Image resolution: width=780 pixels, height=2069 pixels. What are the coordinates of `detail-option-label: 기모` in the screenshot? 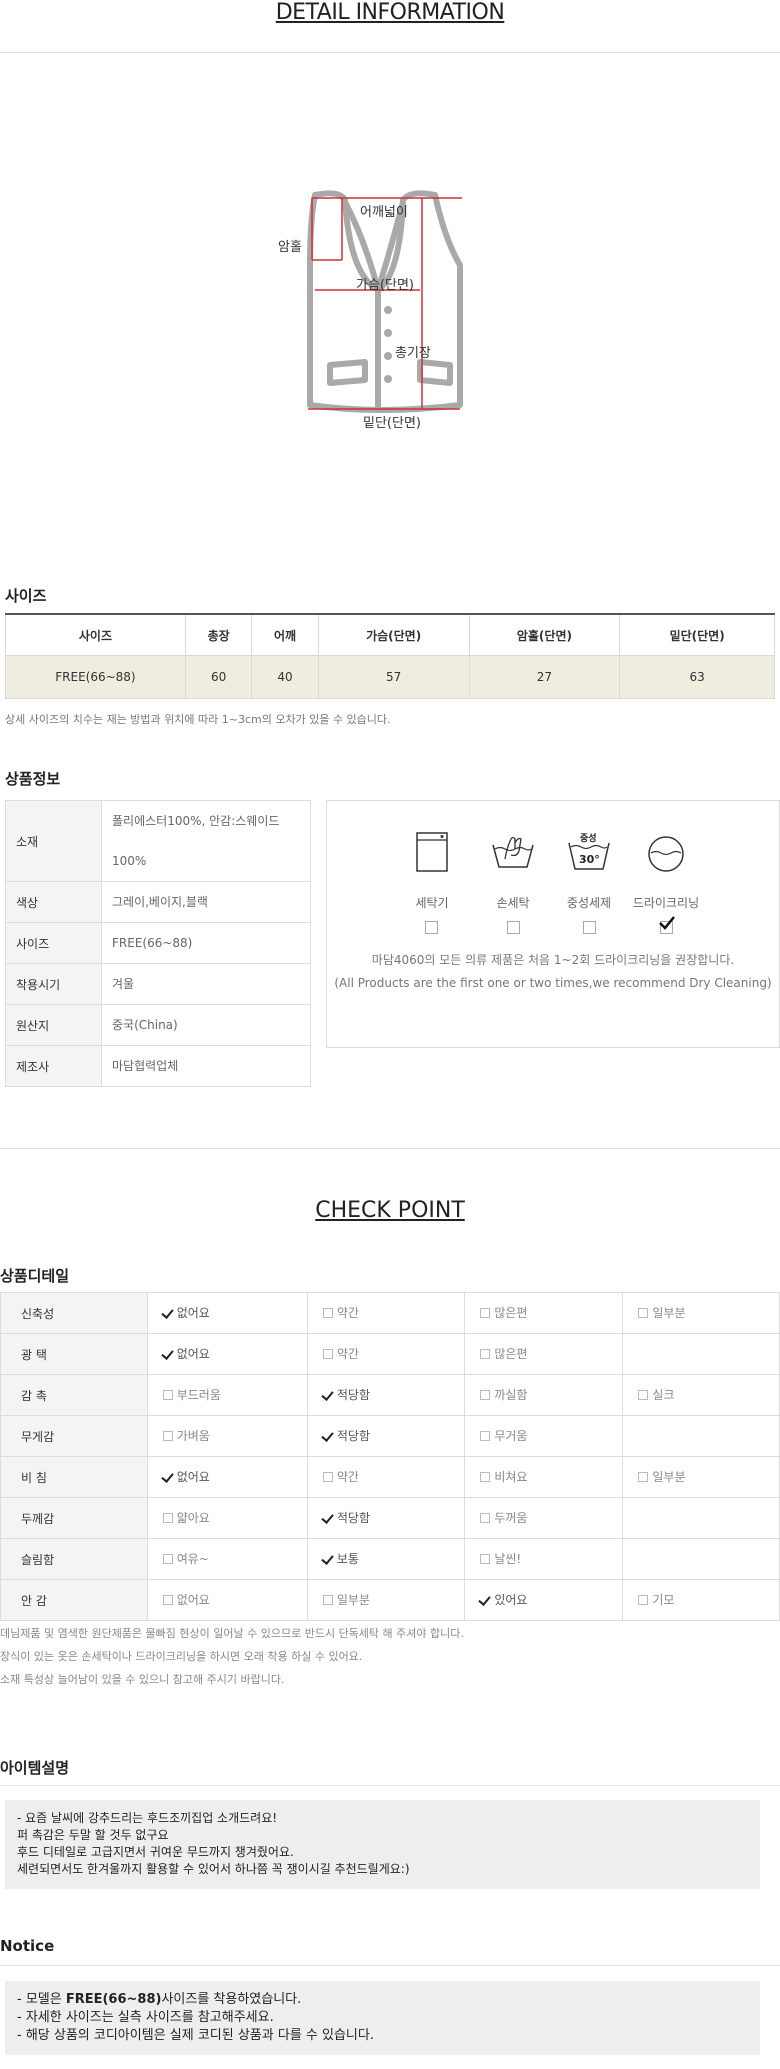 It's located at (663, 1600).